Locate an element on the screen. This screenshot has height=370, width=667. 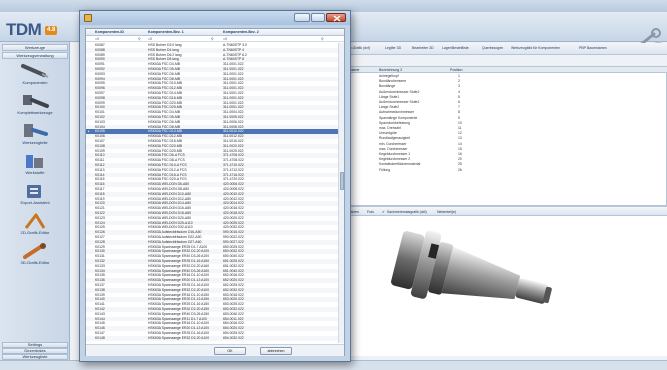
sidebar-heading-tools: Werkzeuge is located at coordinates (35, 47).